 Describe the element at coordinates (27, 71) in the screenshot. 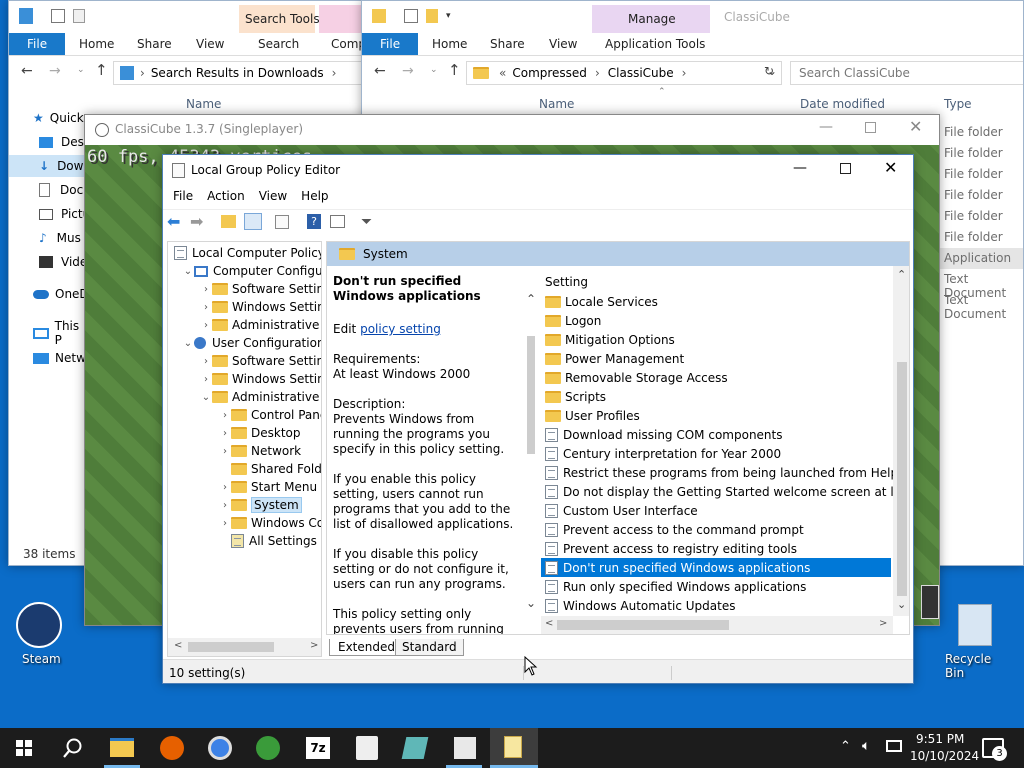

I see `back-icon: ←` at that location.